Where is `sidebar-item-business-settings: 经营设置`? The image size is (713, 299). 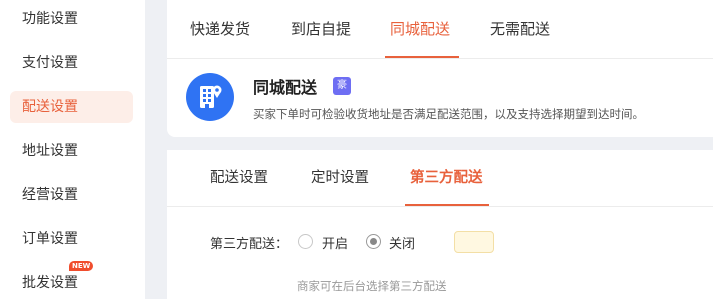 sidebar-item-business-settings: 经营设置 is located at coordinates (71, 195).